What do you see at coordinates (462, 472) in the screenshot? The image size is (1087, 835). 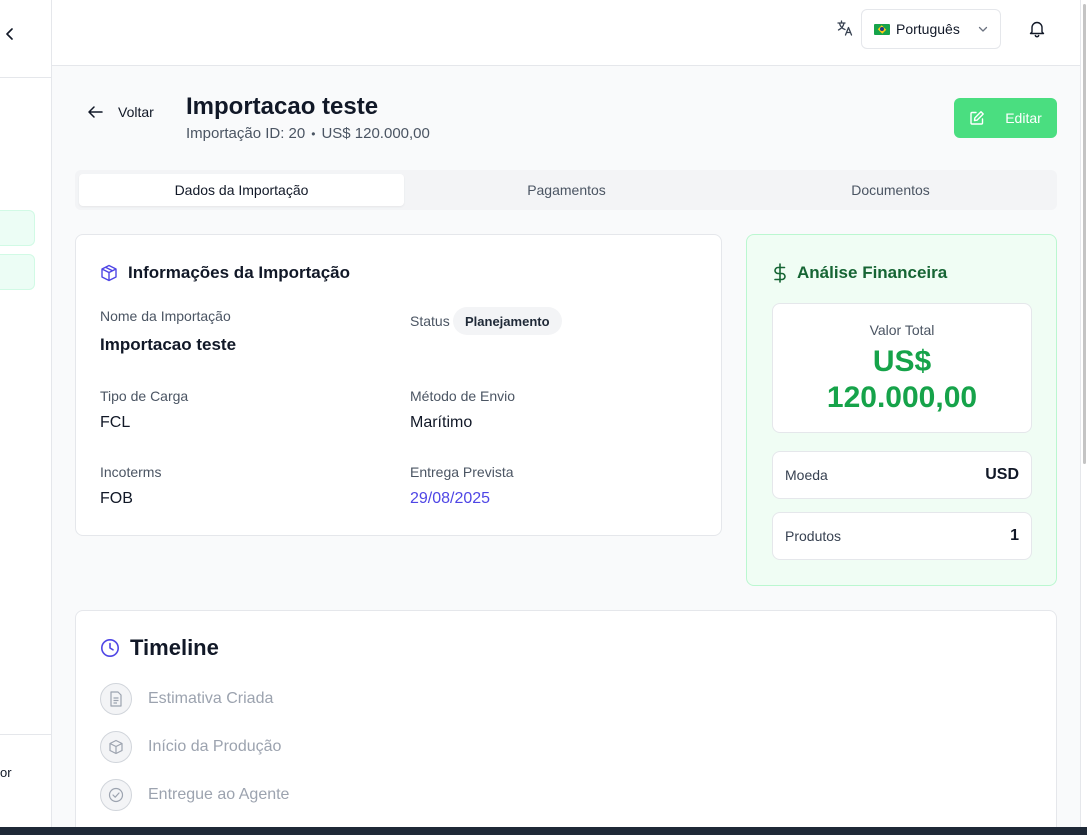 I see `delivery-date-label: Entrega Prevista` at bounding box center [462, 472].